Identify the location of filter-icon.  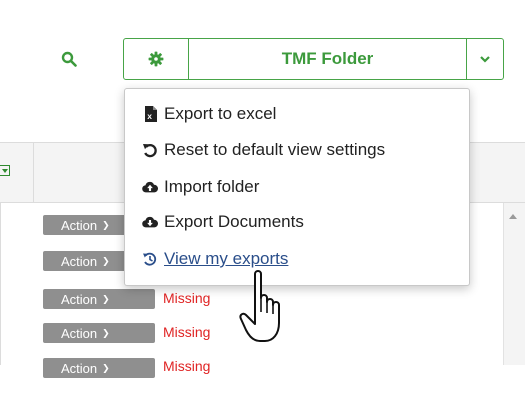
(5, 170).